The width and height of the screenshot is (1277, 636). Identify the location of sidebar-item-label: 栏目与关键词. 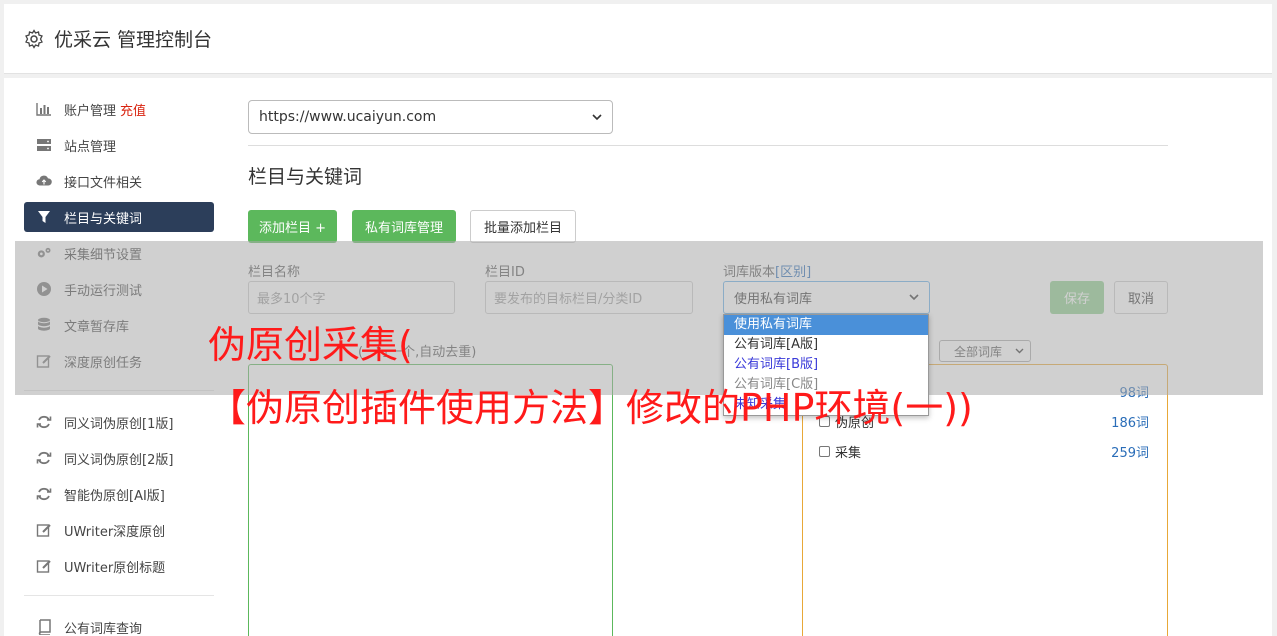
(103, 219).